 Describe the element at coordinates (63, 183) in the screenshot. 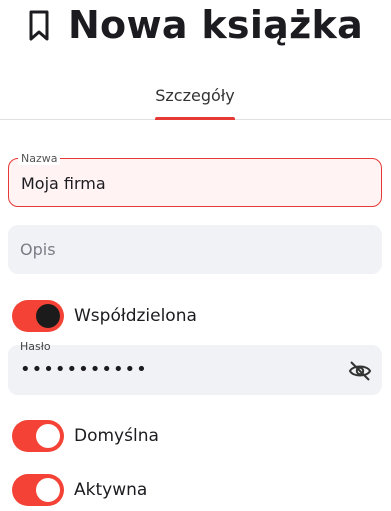

I see `name-field-value: Moja firma` at that location.